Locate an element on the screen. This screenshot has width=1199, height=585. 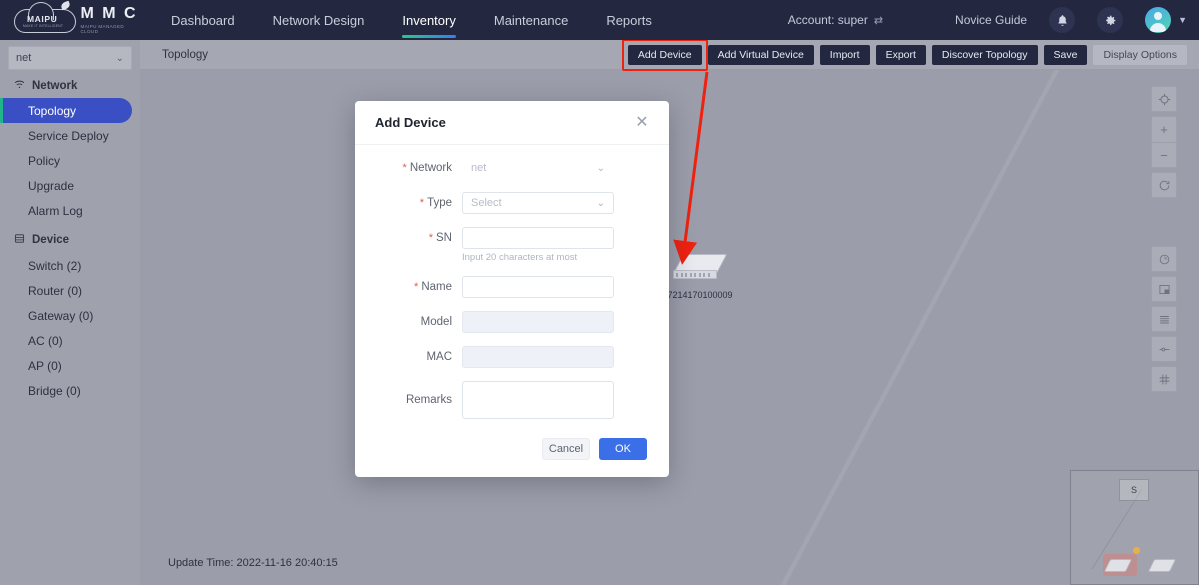
sidebar-item-upgrade: Upgrade is located at coordinates (66, 185).